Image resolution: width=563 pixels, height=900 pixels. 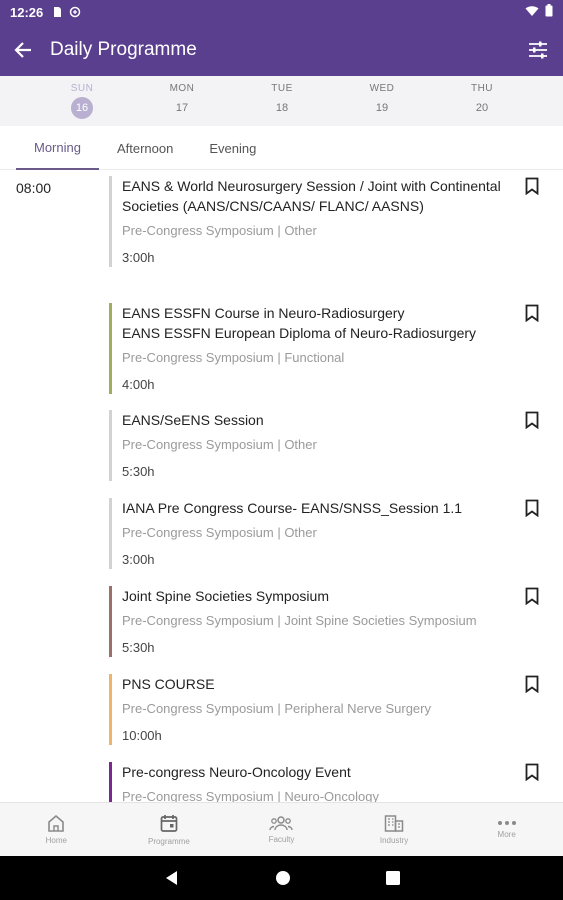 What do you see at coordinates (506, 823) in the screenshot?
I see `more-icon` at bounding box center [506, 823].